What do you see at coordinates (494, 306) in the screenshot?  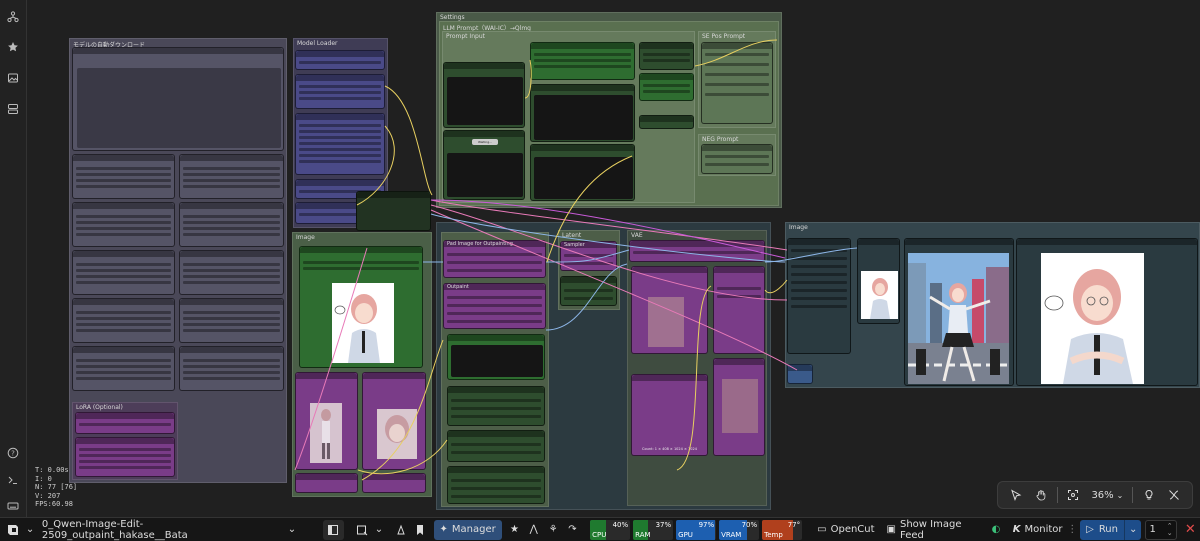 I see `outpaint-node: Outpaint` at bounding box center [494, 306].